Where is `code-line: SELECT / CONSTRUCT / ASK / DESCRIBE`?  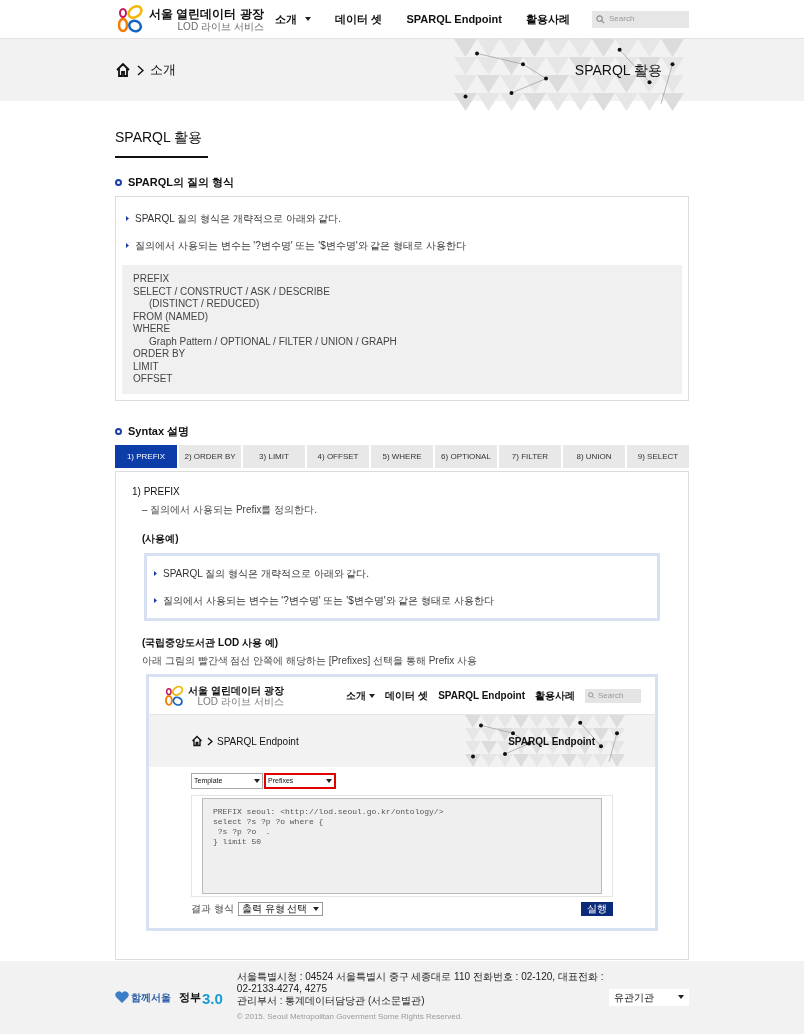 code-line: SELECT / CONSTRUCT / ASK / DESCRIBE is located at coordinates (232, 292).